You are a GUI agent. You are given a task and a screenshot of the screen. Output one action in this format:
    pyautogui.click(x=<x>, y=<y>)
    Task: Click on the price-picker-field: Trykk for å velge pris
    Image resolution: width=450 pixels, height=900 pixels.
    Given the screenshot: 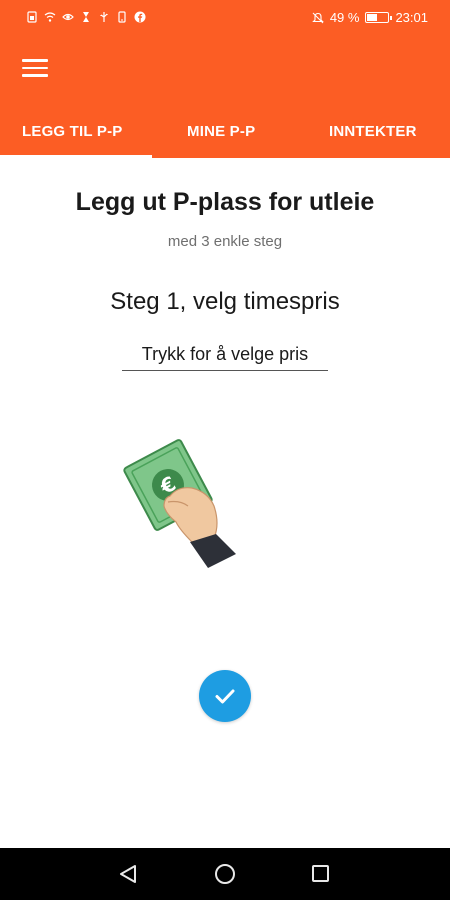 What is the action you would take?
    pyautogui.click(x=225, y=357)
    